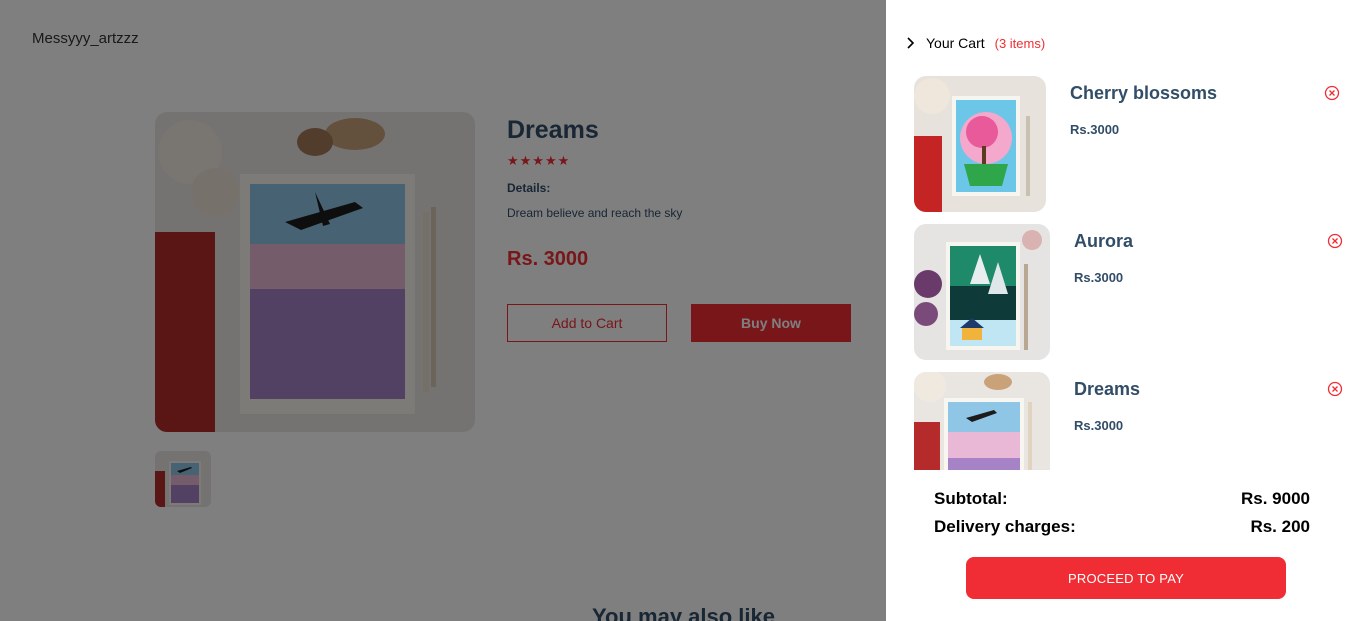 This screenshot has height=621, width=1360. What do you see at coordinates (1280, 526) in the screenshot?
I see `delivery-value: Rs. 200` at bounding box center [1280, 526].